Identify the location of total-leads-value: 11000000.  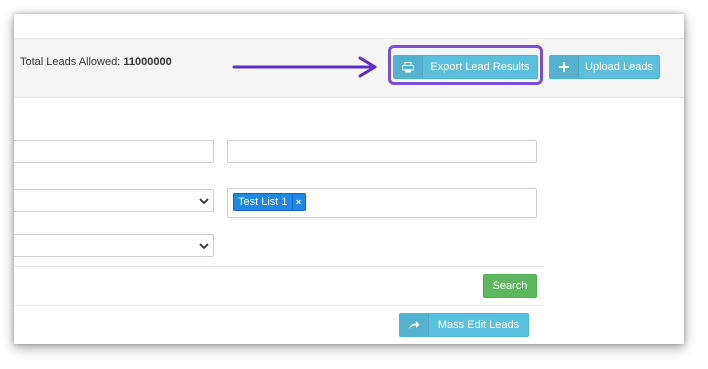
(147, 62).